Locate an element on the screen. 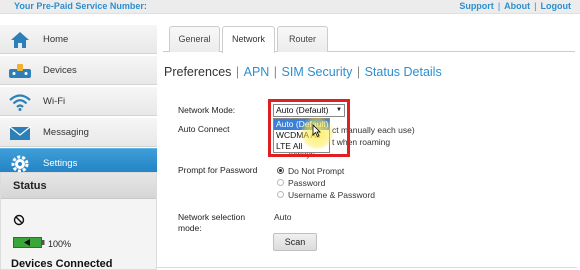  radio-do-not-prompt is located at coordinates (280, 170).